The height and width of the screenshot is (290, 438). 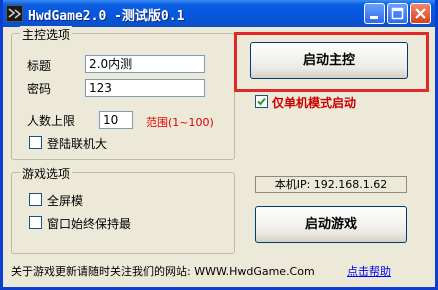 What do you see at coordinates (374, 13) in the screenshot?
I see `minimize-button` at bounding box center [374, 13].